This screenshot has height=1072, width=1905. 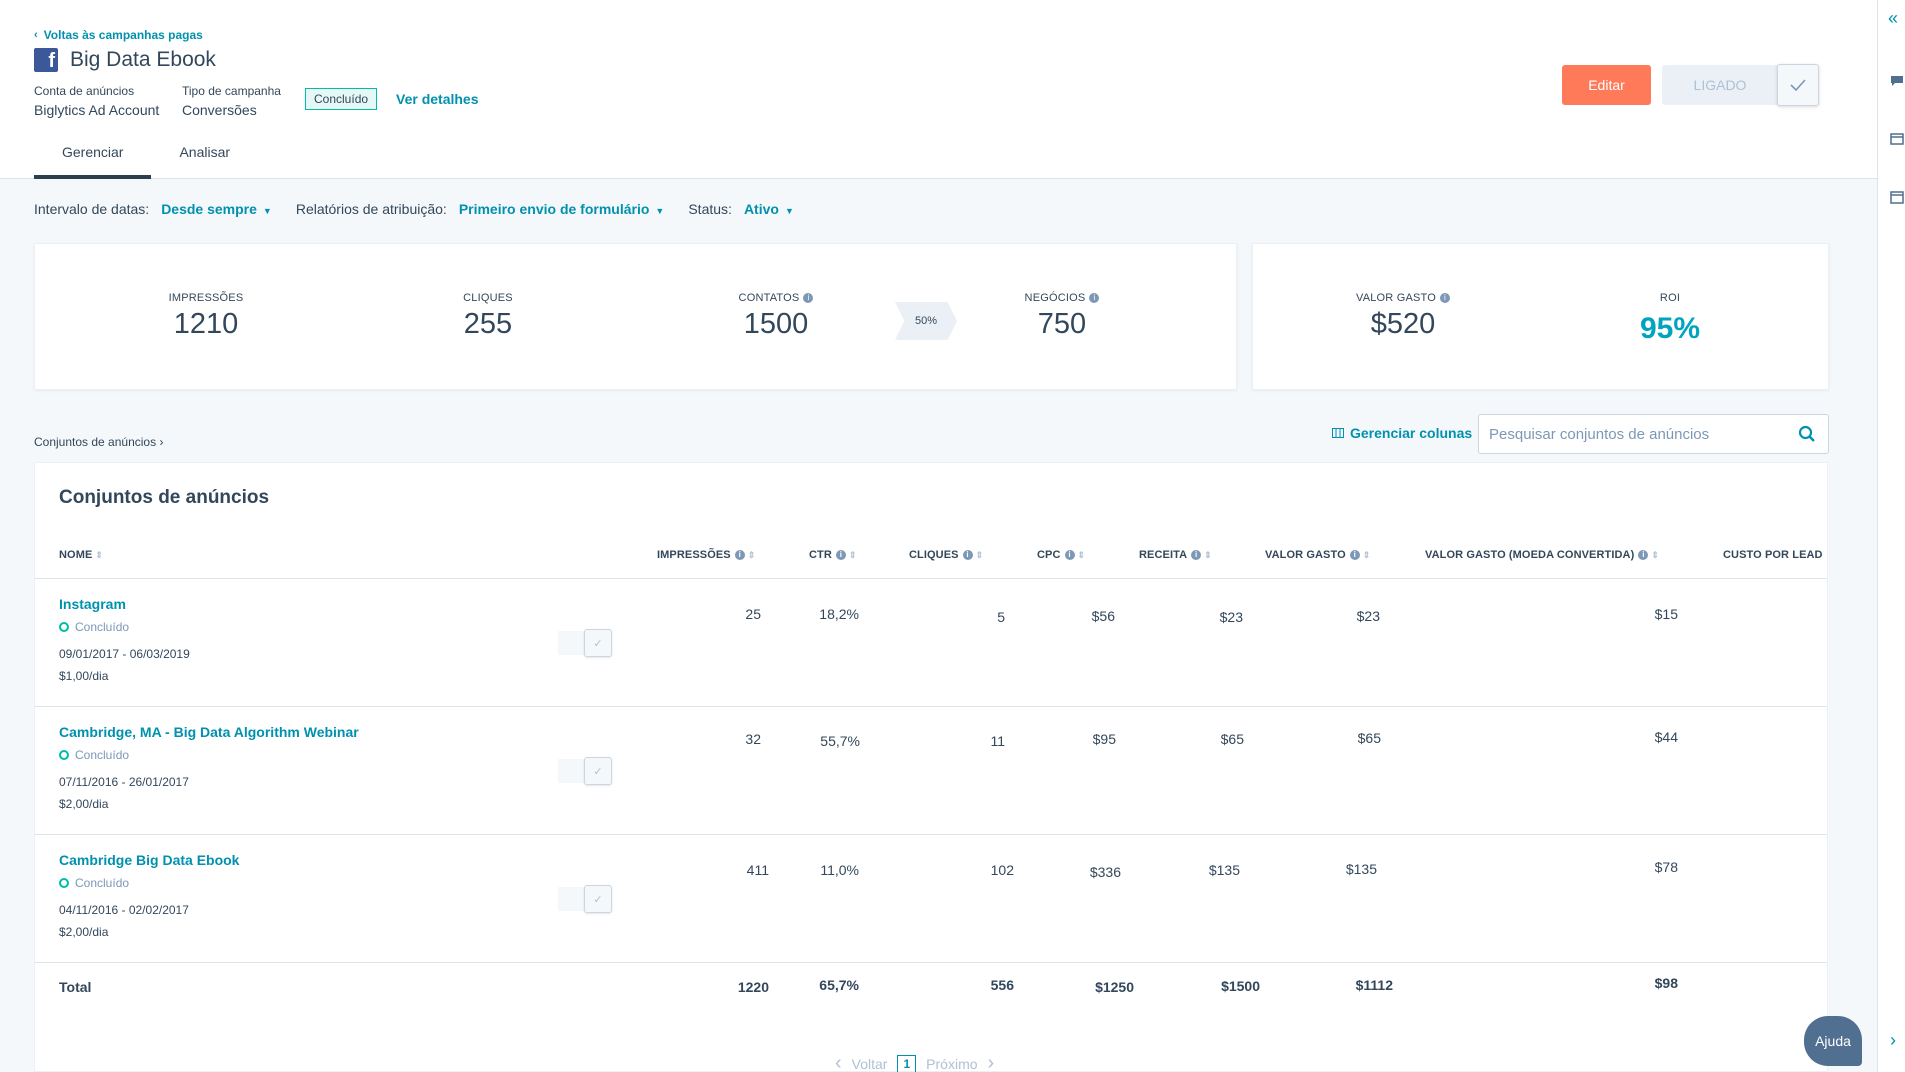 I want to click on page-title: Big Data Ebook, so click(x=143, y=59).